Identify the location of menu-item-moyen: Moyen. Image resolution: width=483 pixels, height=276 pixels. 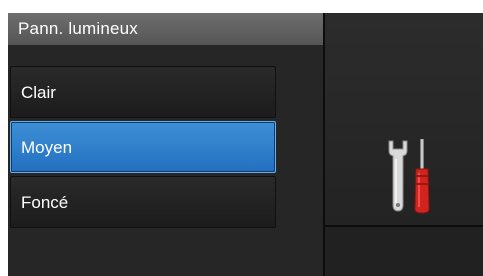
(143, 147).